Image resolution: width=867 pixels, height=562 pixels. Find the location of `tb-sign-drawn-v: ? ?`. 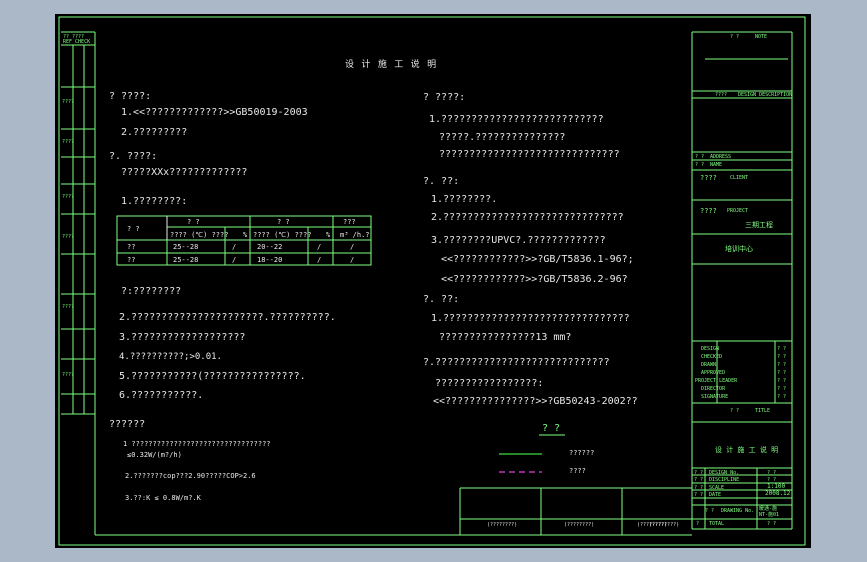

tb-sign-drawn-v: ? ? is located at coordinates (782, 365).